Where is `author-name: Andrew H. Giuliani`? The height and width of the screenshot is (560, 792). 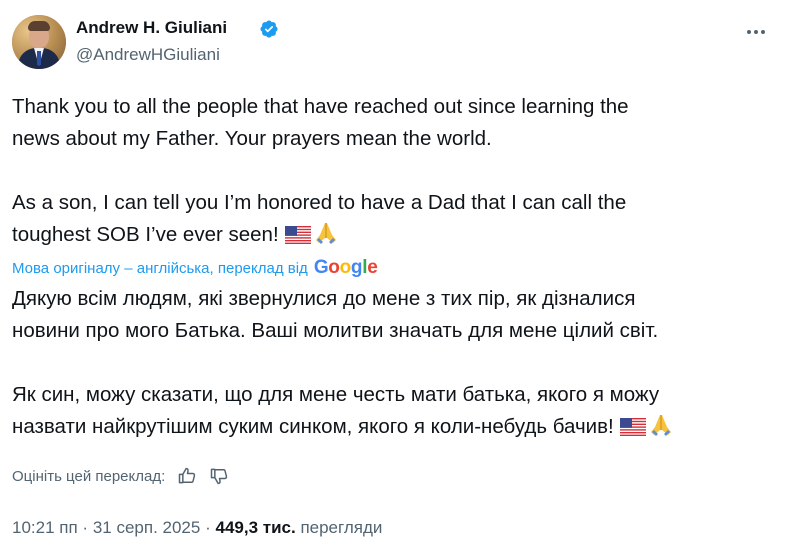 author-name: Andrew H. Giuliani is located at coordinates (151, 28).